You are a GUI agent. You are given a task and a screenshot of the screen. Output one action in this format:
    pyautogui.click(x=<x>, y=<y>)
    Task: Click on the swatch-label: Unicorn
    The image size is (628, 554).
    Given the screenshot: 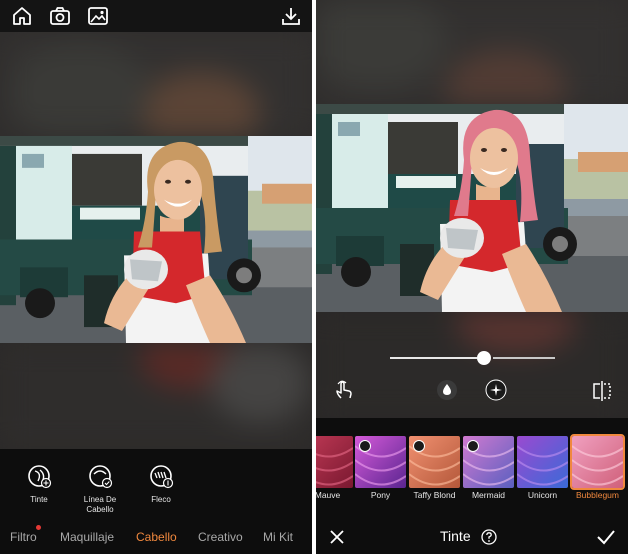 What is the action you would take?
    pyautogui.click(x=542, y=495)
    